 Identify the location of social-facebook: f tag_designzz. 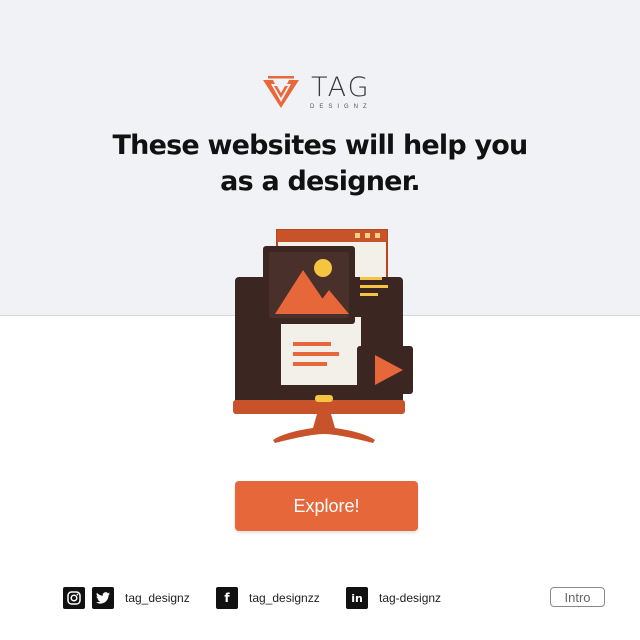
(268, 598).